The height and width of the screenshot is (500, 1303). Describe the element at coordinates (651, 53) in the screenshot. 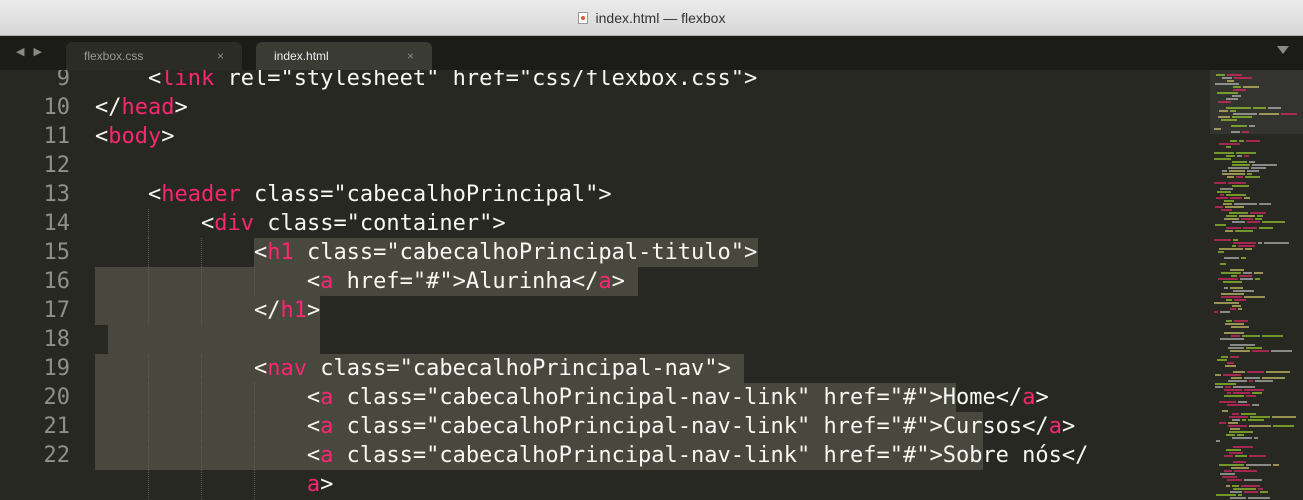

I see `tab-bar: ◀ ▶ flexbox.css × index.html ×` at that location.